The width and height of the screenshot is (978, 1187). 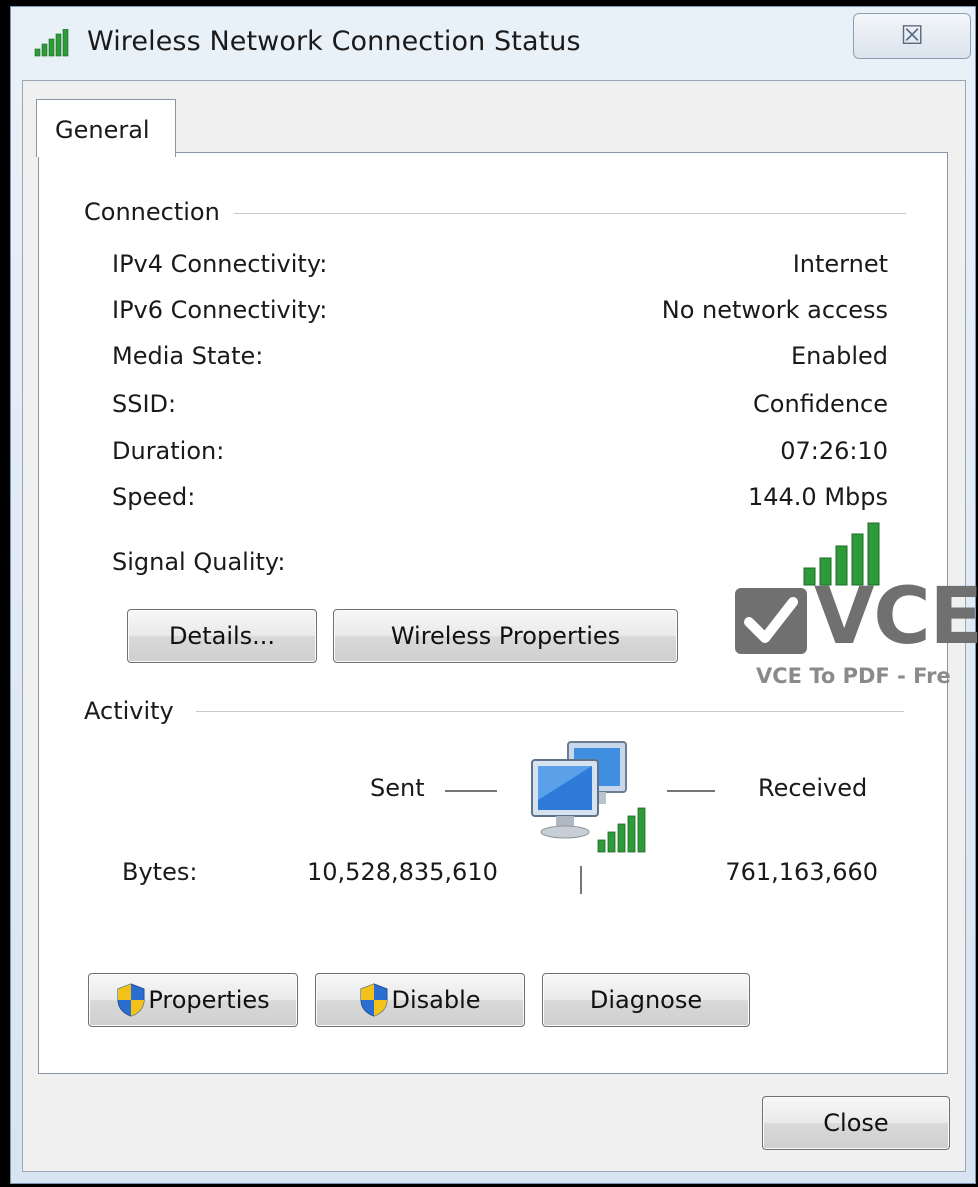 I want to click on duration-value: 07:26:10, so click(x=834, y=451).